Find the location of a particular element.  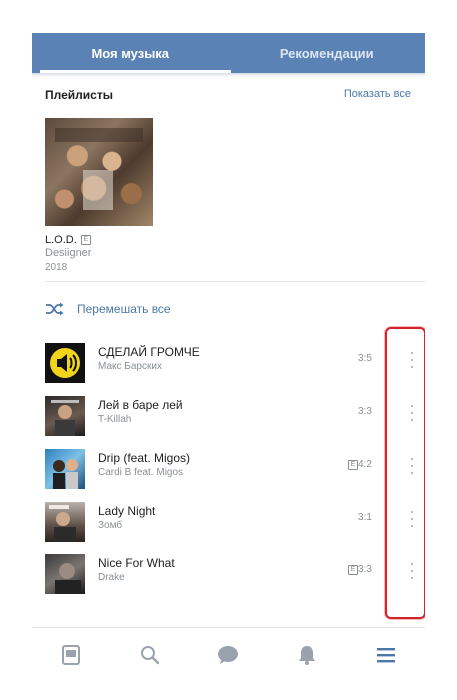

track-row: СДЕЛАЙ ГРОМЧЕ Макс Барских 3:5 is located at coordinates (235, 363).